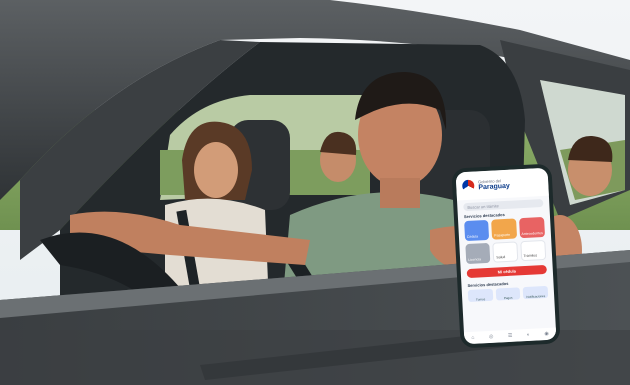  I want to click on menu-icon: ☰, so click(510, 336).